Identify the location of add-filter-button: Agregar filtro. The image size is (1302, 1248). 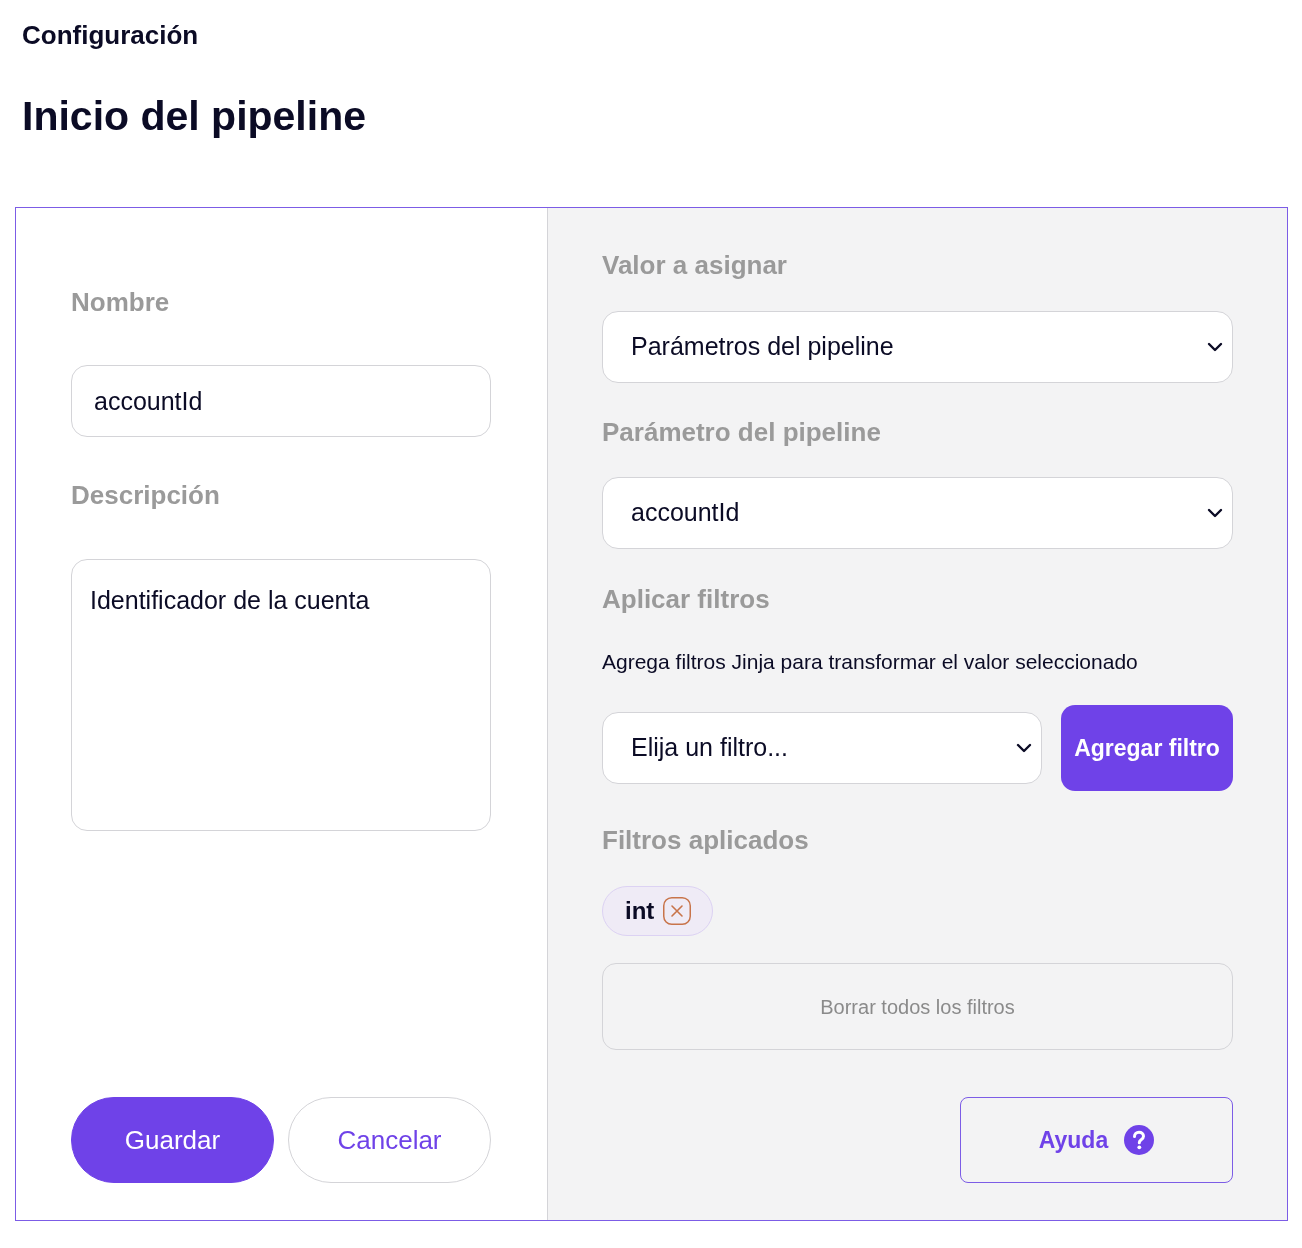
(1147, 748).